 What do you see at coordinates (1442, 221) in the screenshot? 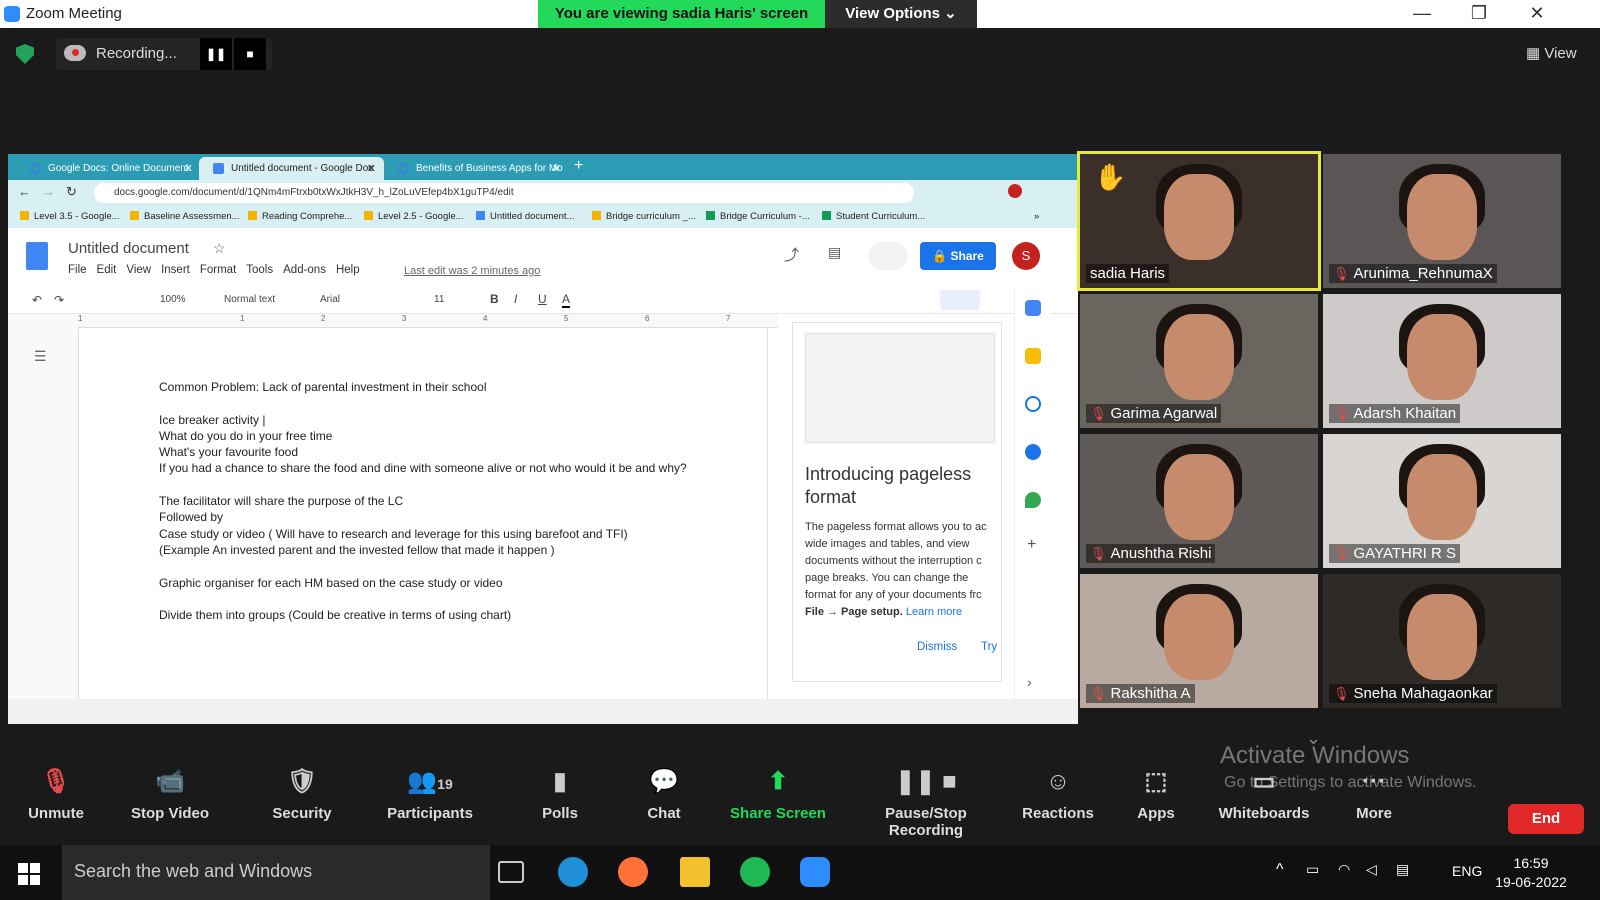
I see `participant-tile: 🎙 Arunima_RehnumaX` at bounding box center [1442, 221].